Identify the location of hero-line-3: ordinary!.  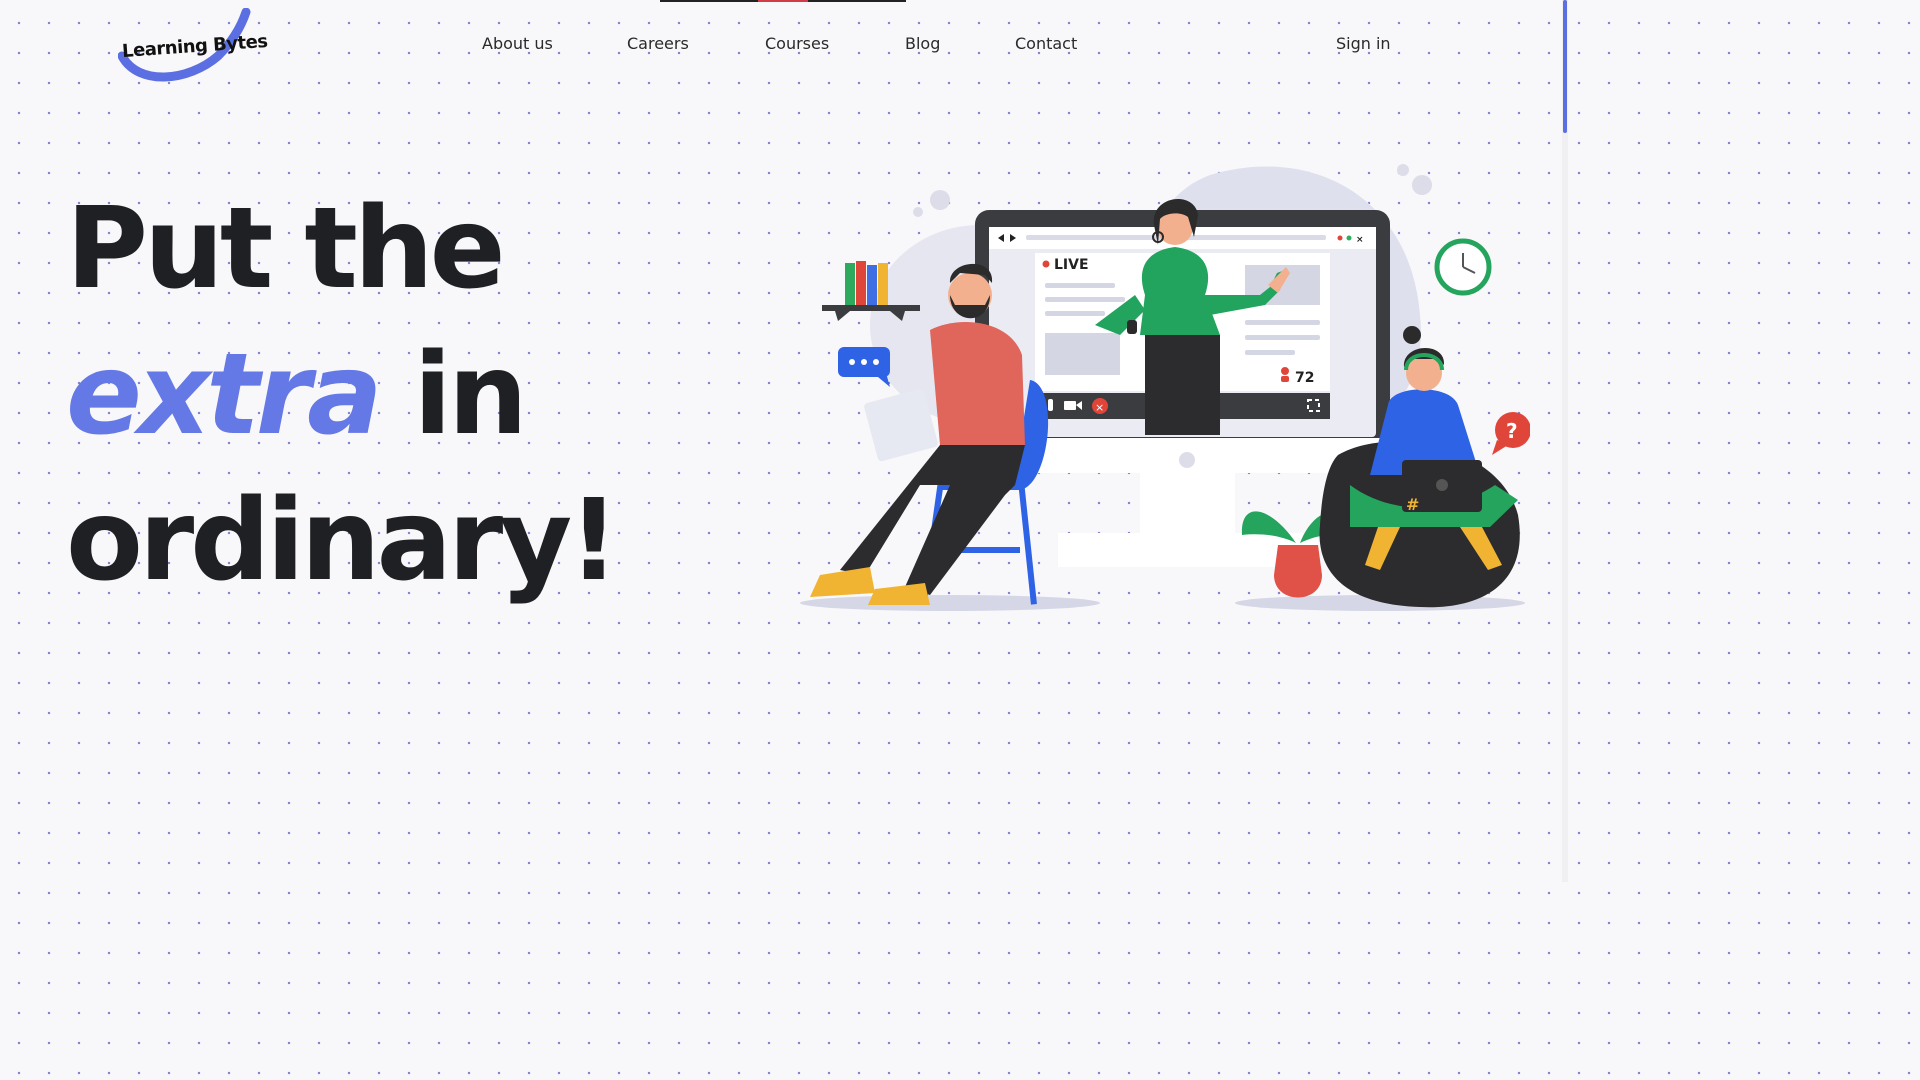
(342, 541).